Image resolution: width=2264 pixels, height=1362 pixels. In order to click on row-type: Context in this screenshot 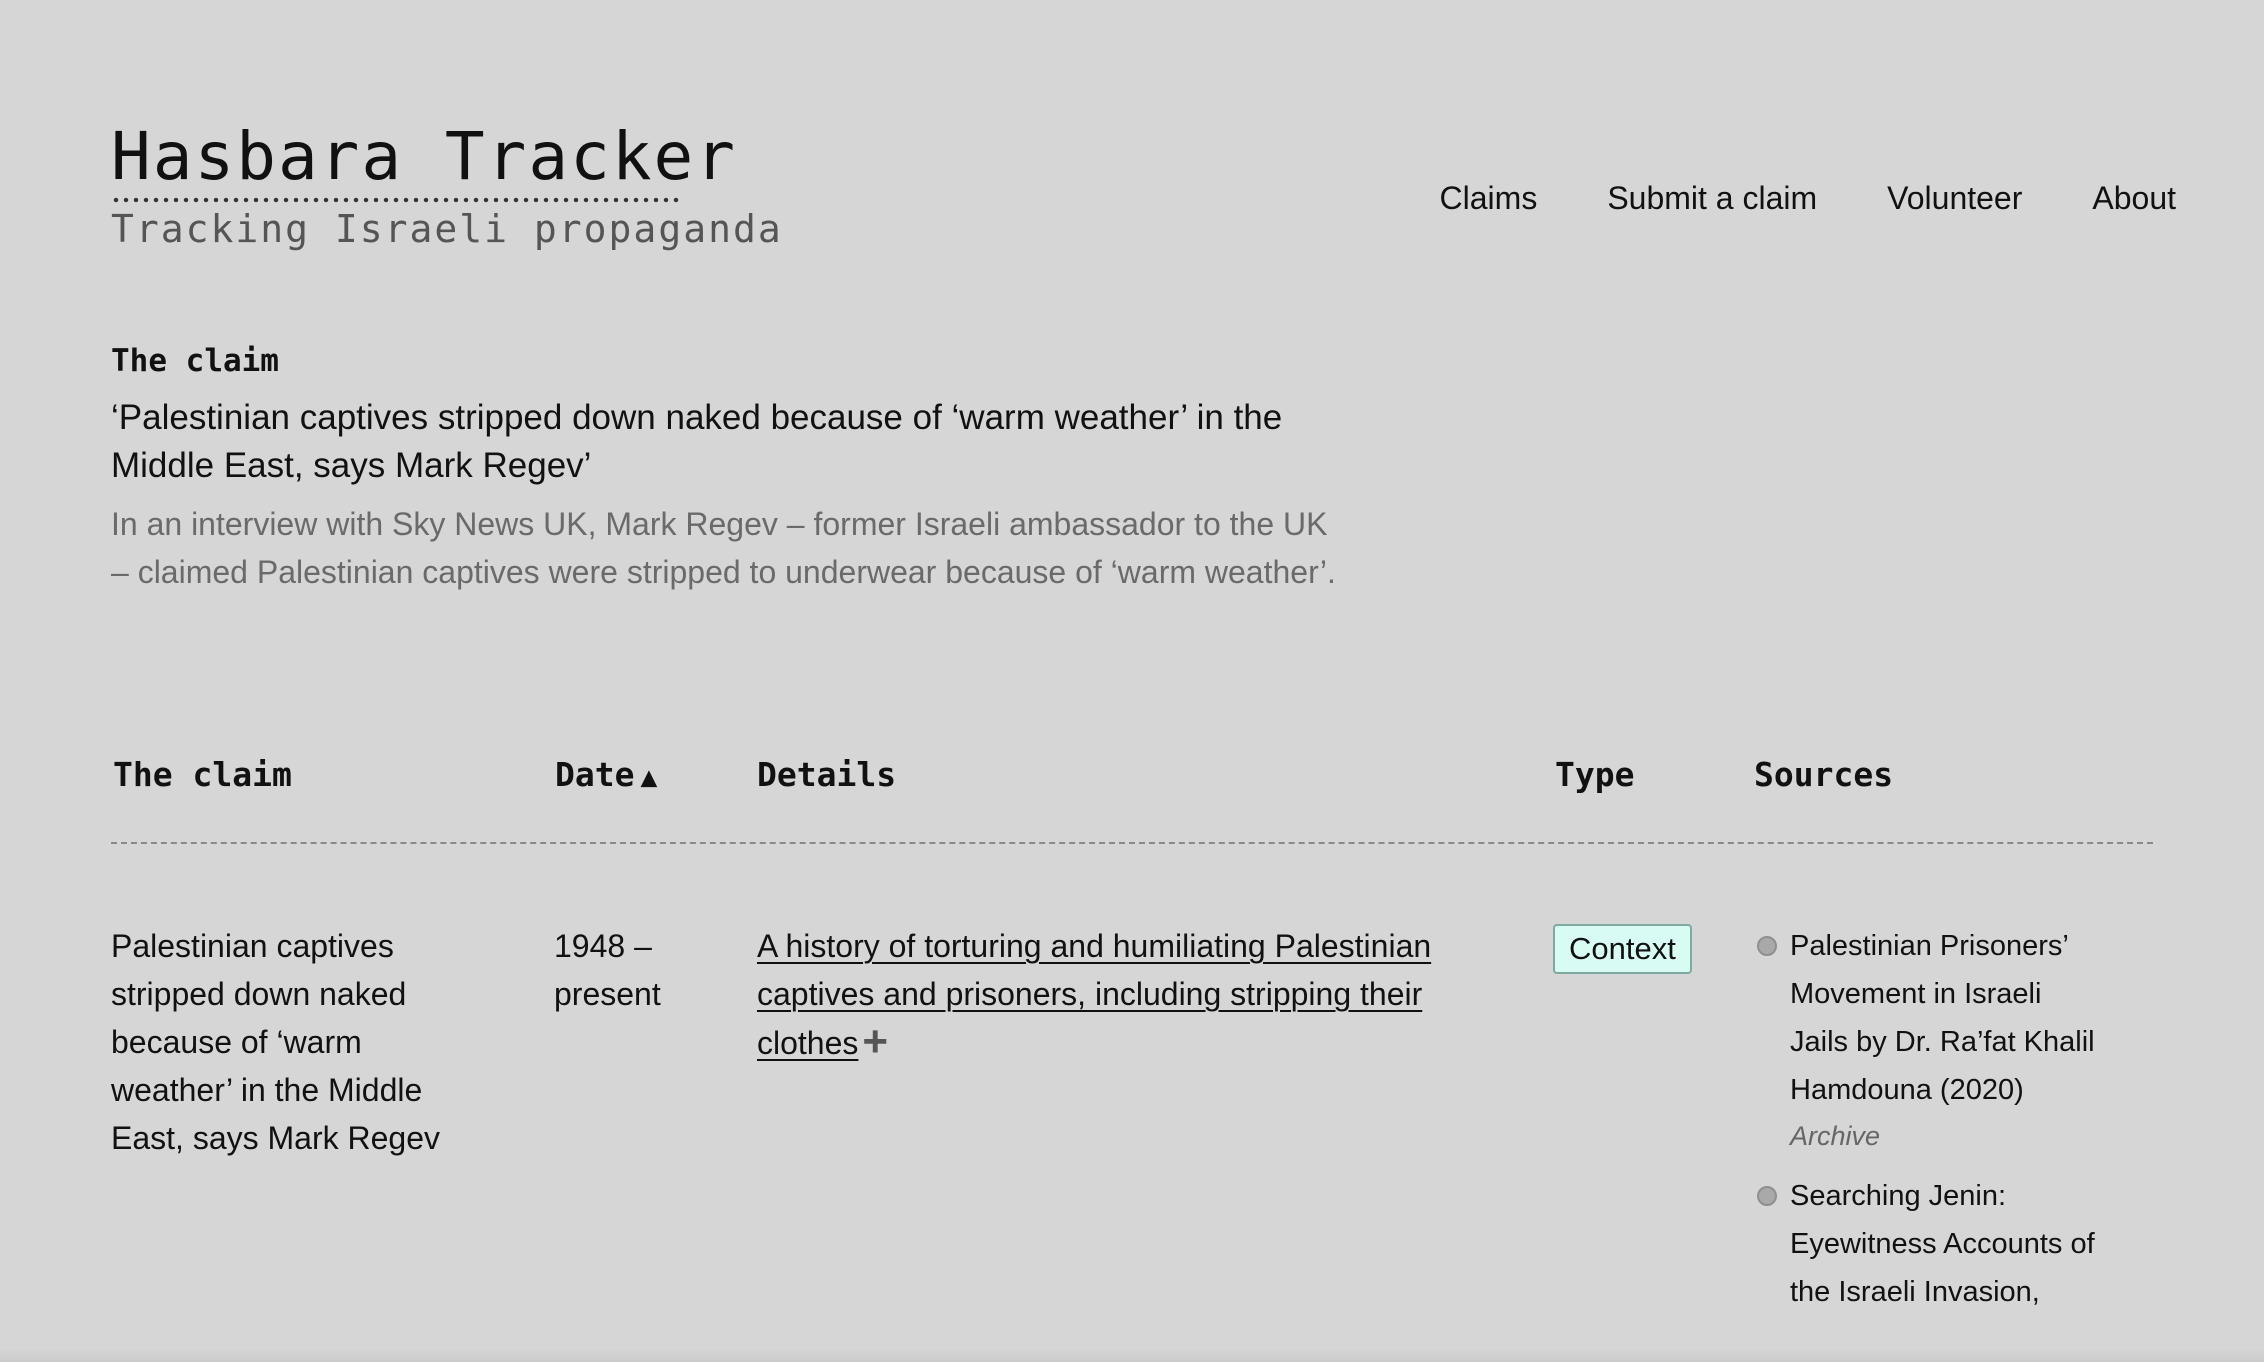, I will do `click(1622, 949)`.